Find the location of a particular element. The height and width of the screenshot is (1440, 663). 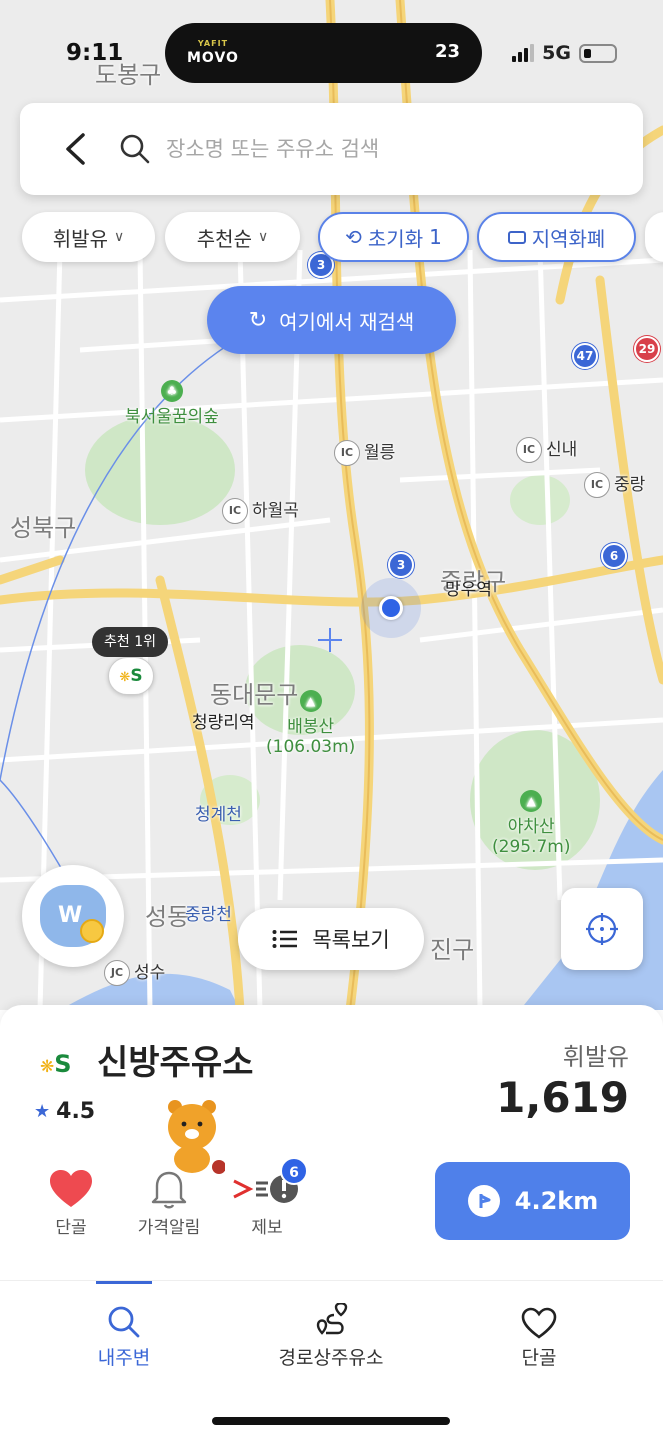

favorite-button: 단골 is located at coordinates (71, 1201).